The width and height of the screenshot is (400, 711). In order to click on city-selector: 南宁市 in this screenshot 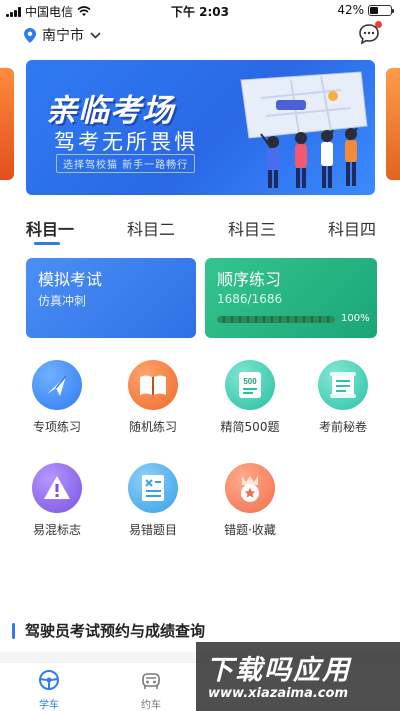, I will do `click(62, 35)`.